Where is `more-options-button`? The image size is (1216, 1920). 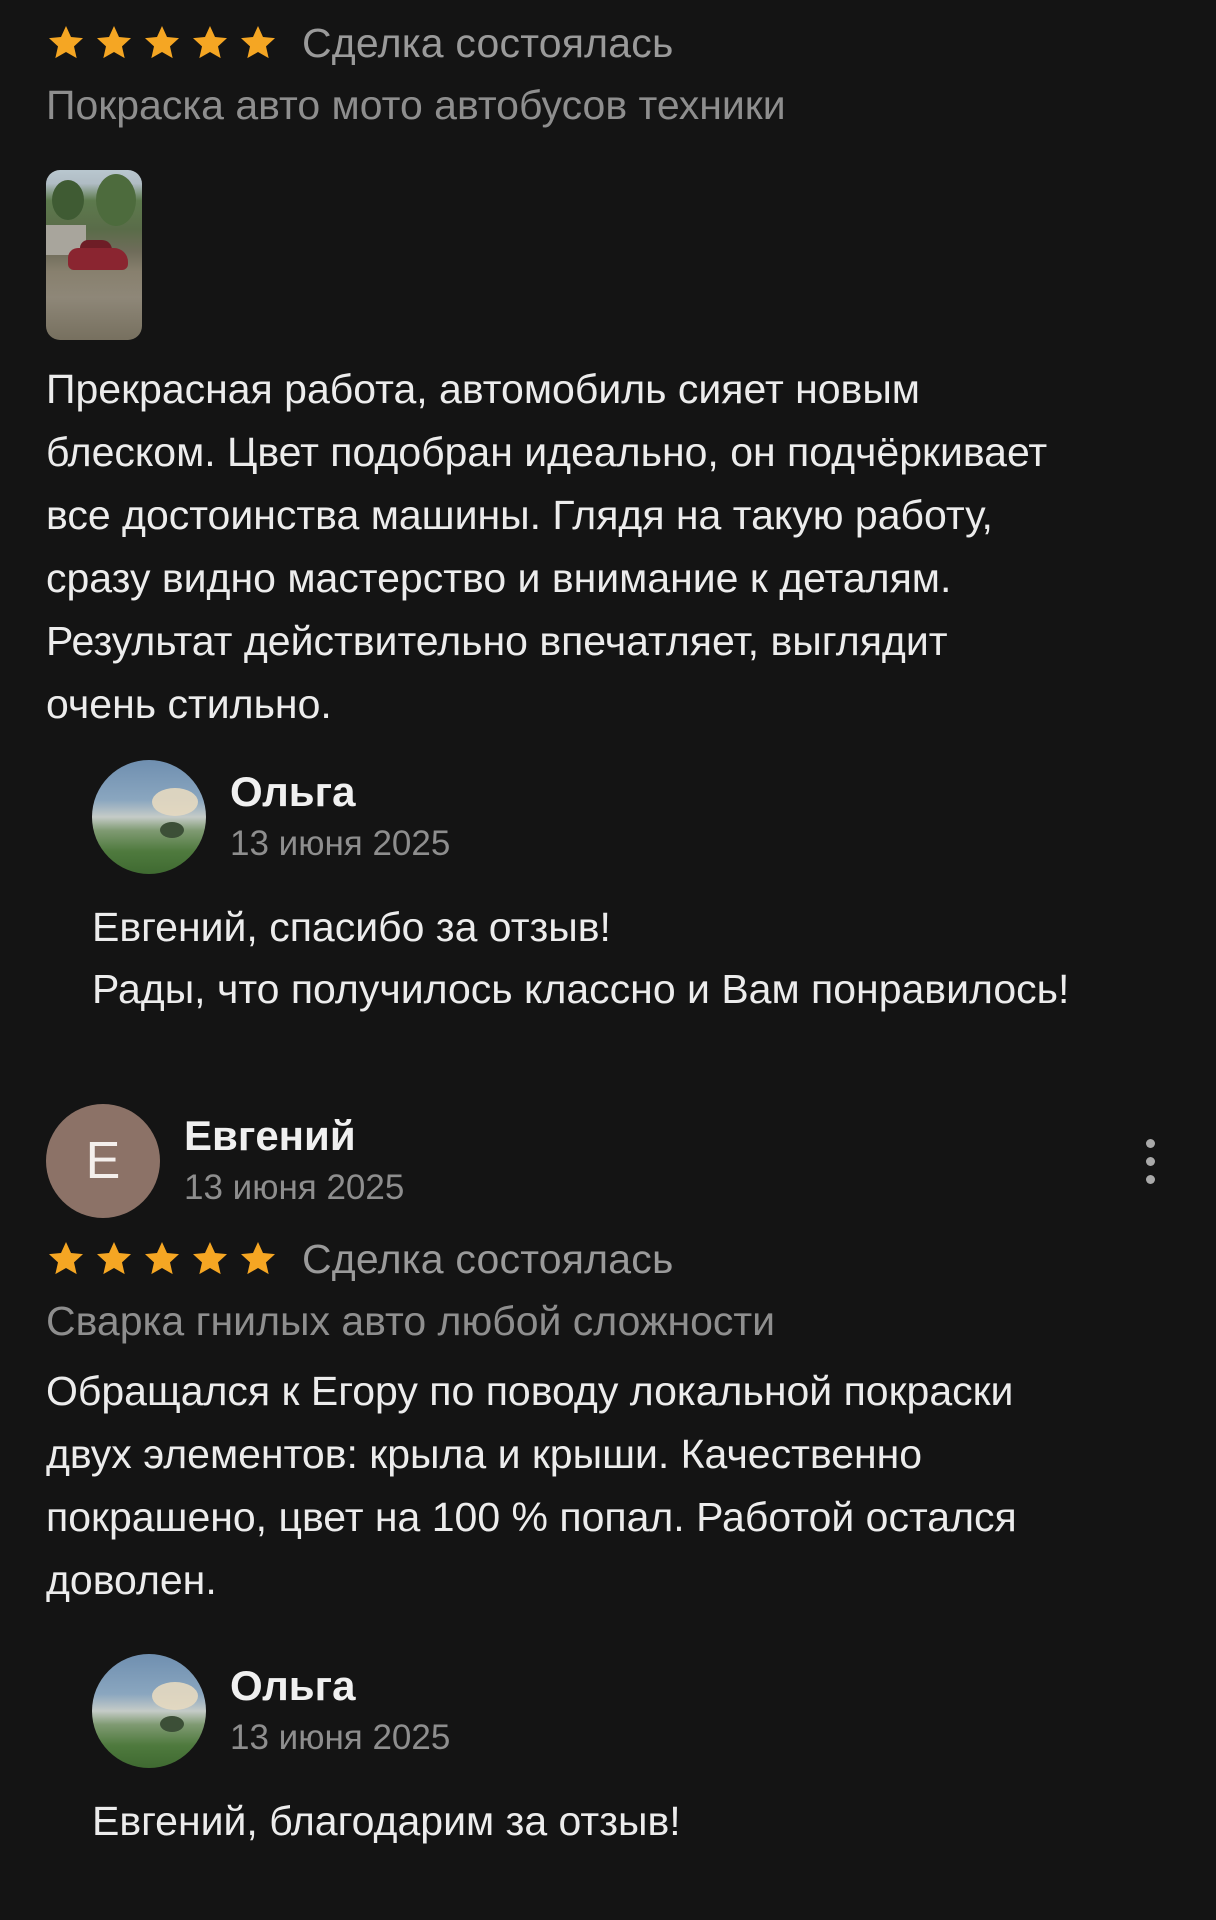
more-options-button is located at coordinates (1150, 1161).